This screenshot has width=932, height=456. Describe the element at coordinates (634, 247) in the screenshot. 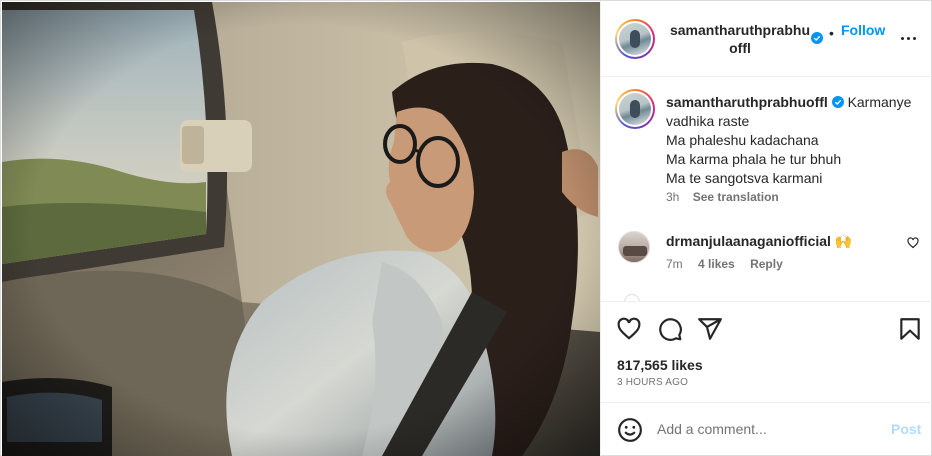

I see `commenter-avatar` at that location.